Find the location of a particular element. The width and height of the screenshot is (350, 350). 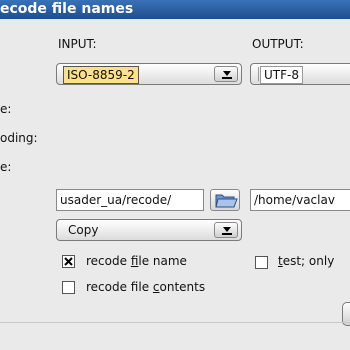

window-title: ecode file names is located at coordinates (67, 9).